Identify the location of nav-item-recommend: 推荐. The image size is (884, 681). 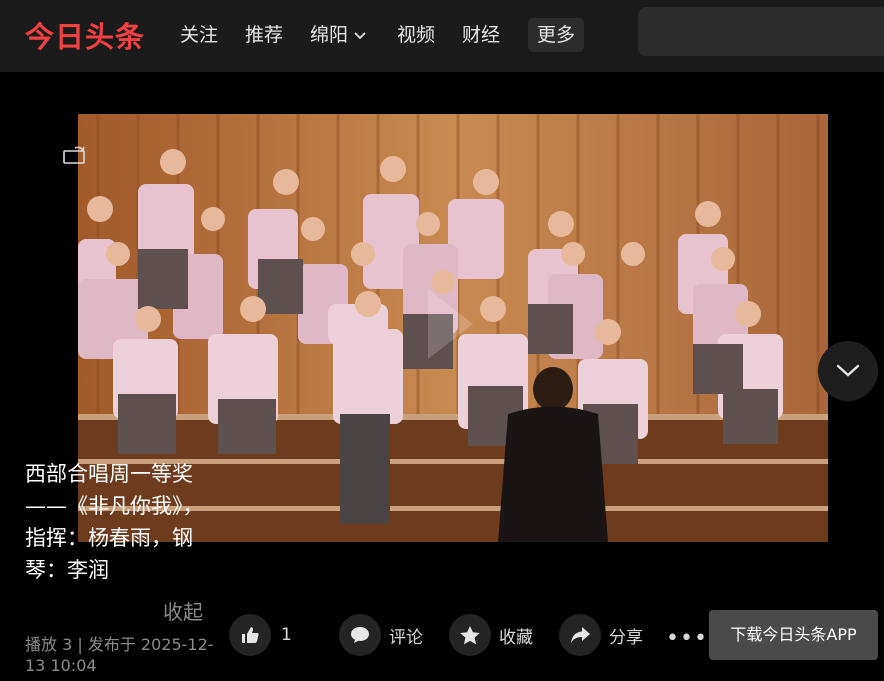
(264, 35).